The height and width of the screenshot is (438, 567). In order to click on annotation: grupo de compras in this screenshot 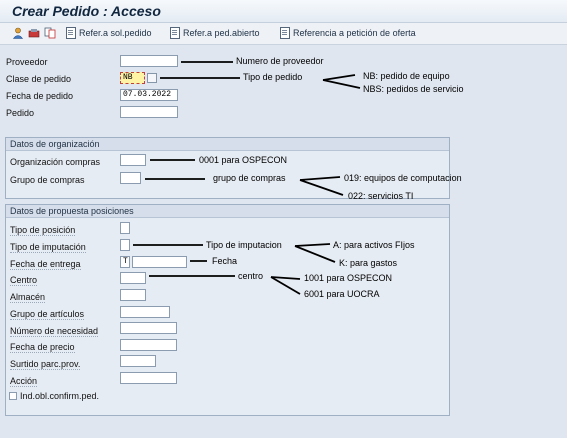, I will do `click(249, 178)`.